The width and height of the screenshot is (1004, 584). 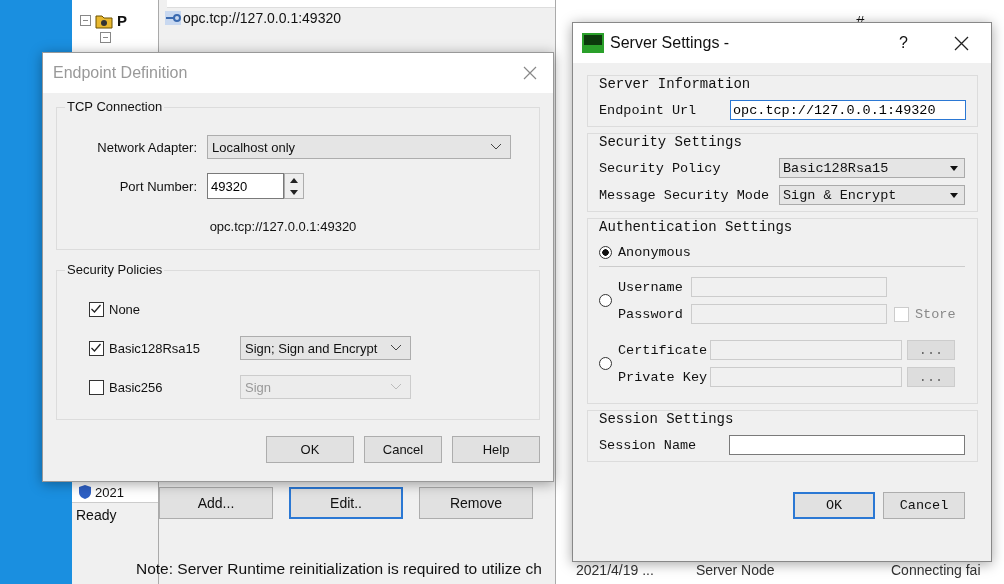 What do you see at coordinates (115, 514) in the screenshot?
I see `status-bar: Ready` at bounding box center [115, 514].